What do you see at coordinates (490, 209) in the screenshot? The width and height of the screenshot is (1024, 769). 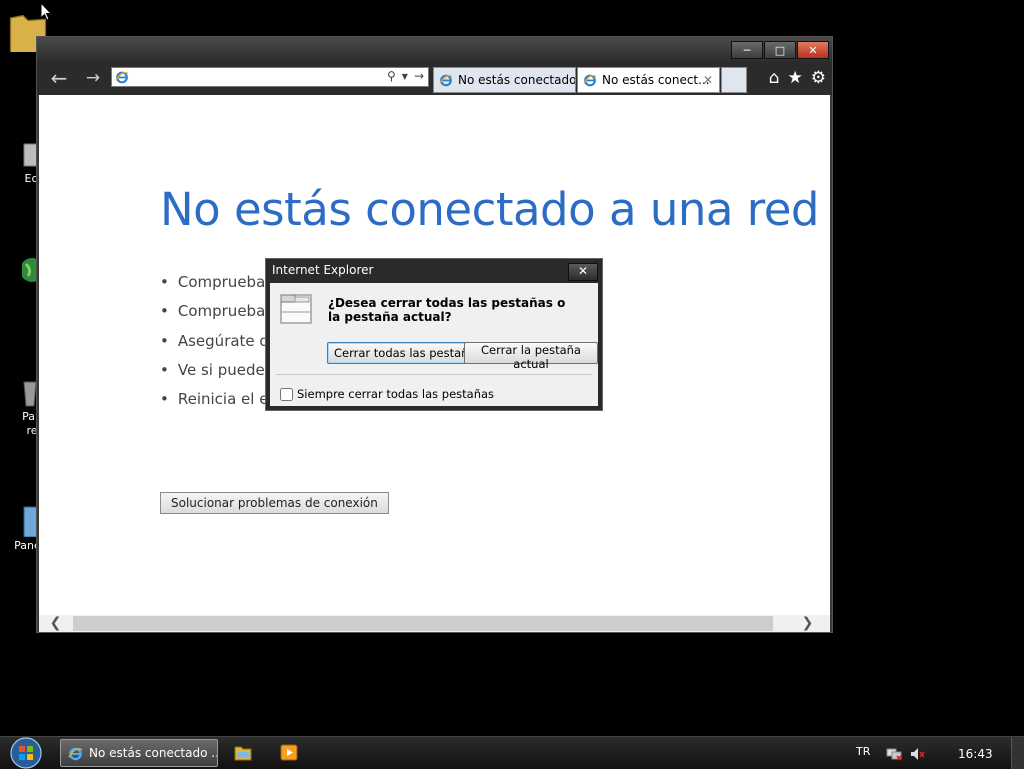 I see `page-title: No estás conectado a una red` at bounding box center [490, 209].